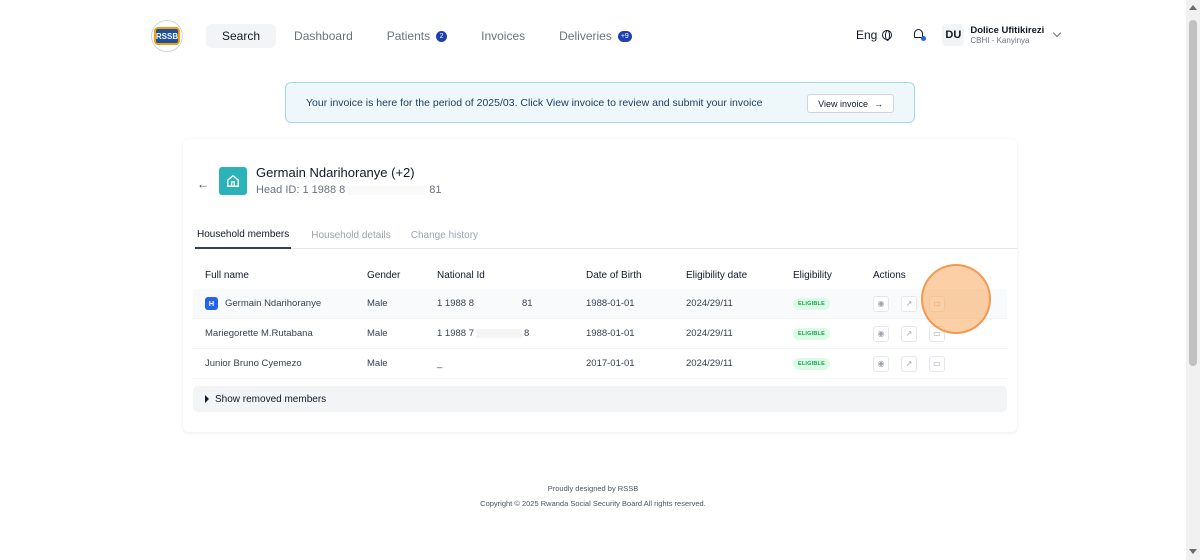 The height and width of the screenshot is (560, 1200). Describe the element at coordinates (1193, 551) in the screenshot. I see `scroll-down-arrow-icon` at that location.